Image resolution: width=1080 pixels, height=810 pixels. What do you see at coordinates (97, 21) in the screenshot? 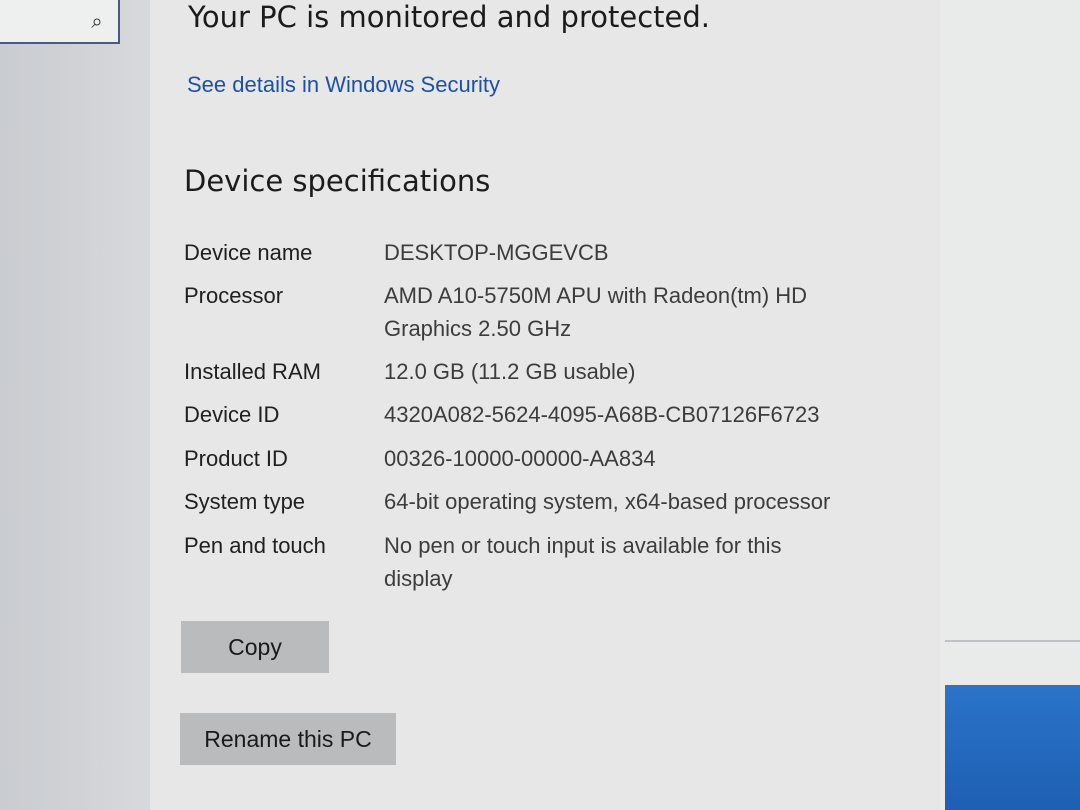
I see `search-icon: ⌕` at bounding box center [97, 21].